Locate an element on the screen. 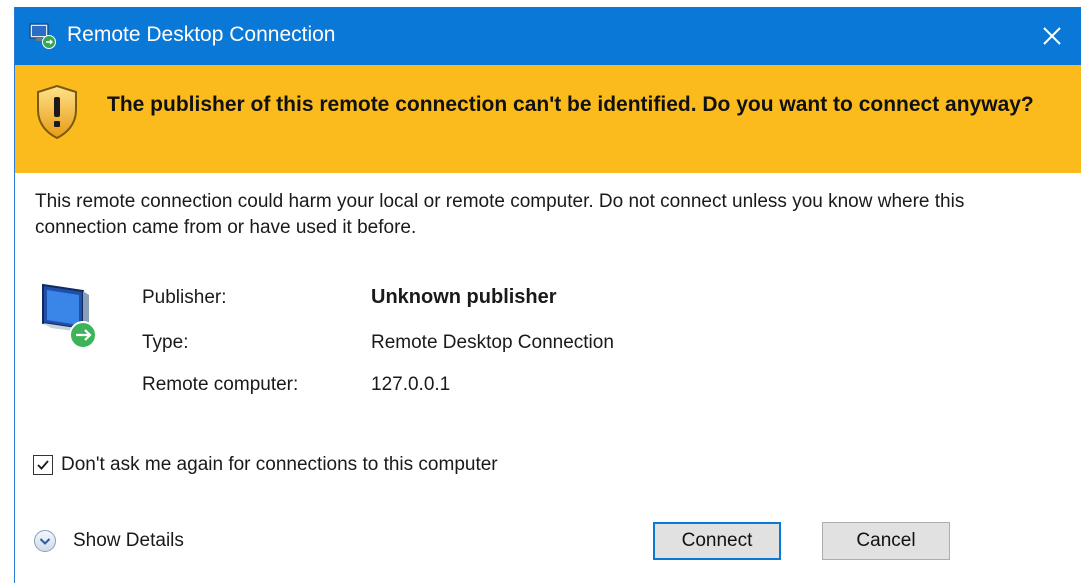  show-details-label: Show Details is located at coordinates (128, 541).